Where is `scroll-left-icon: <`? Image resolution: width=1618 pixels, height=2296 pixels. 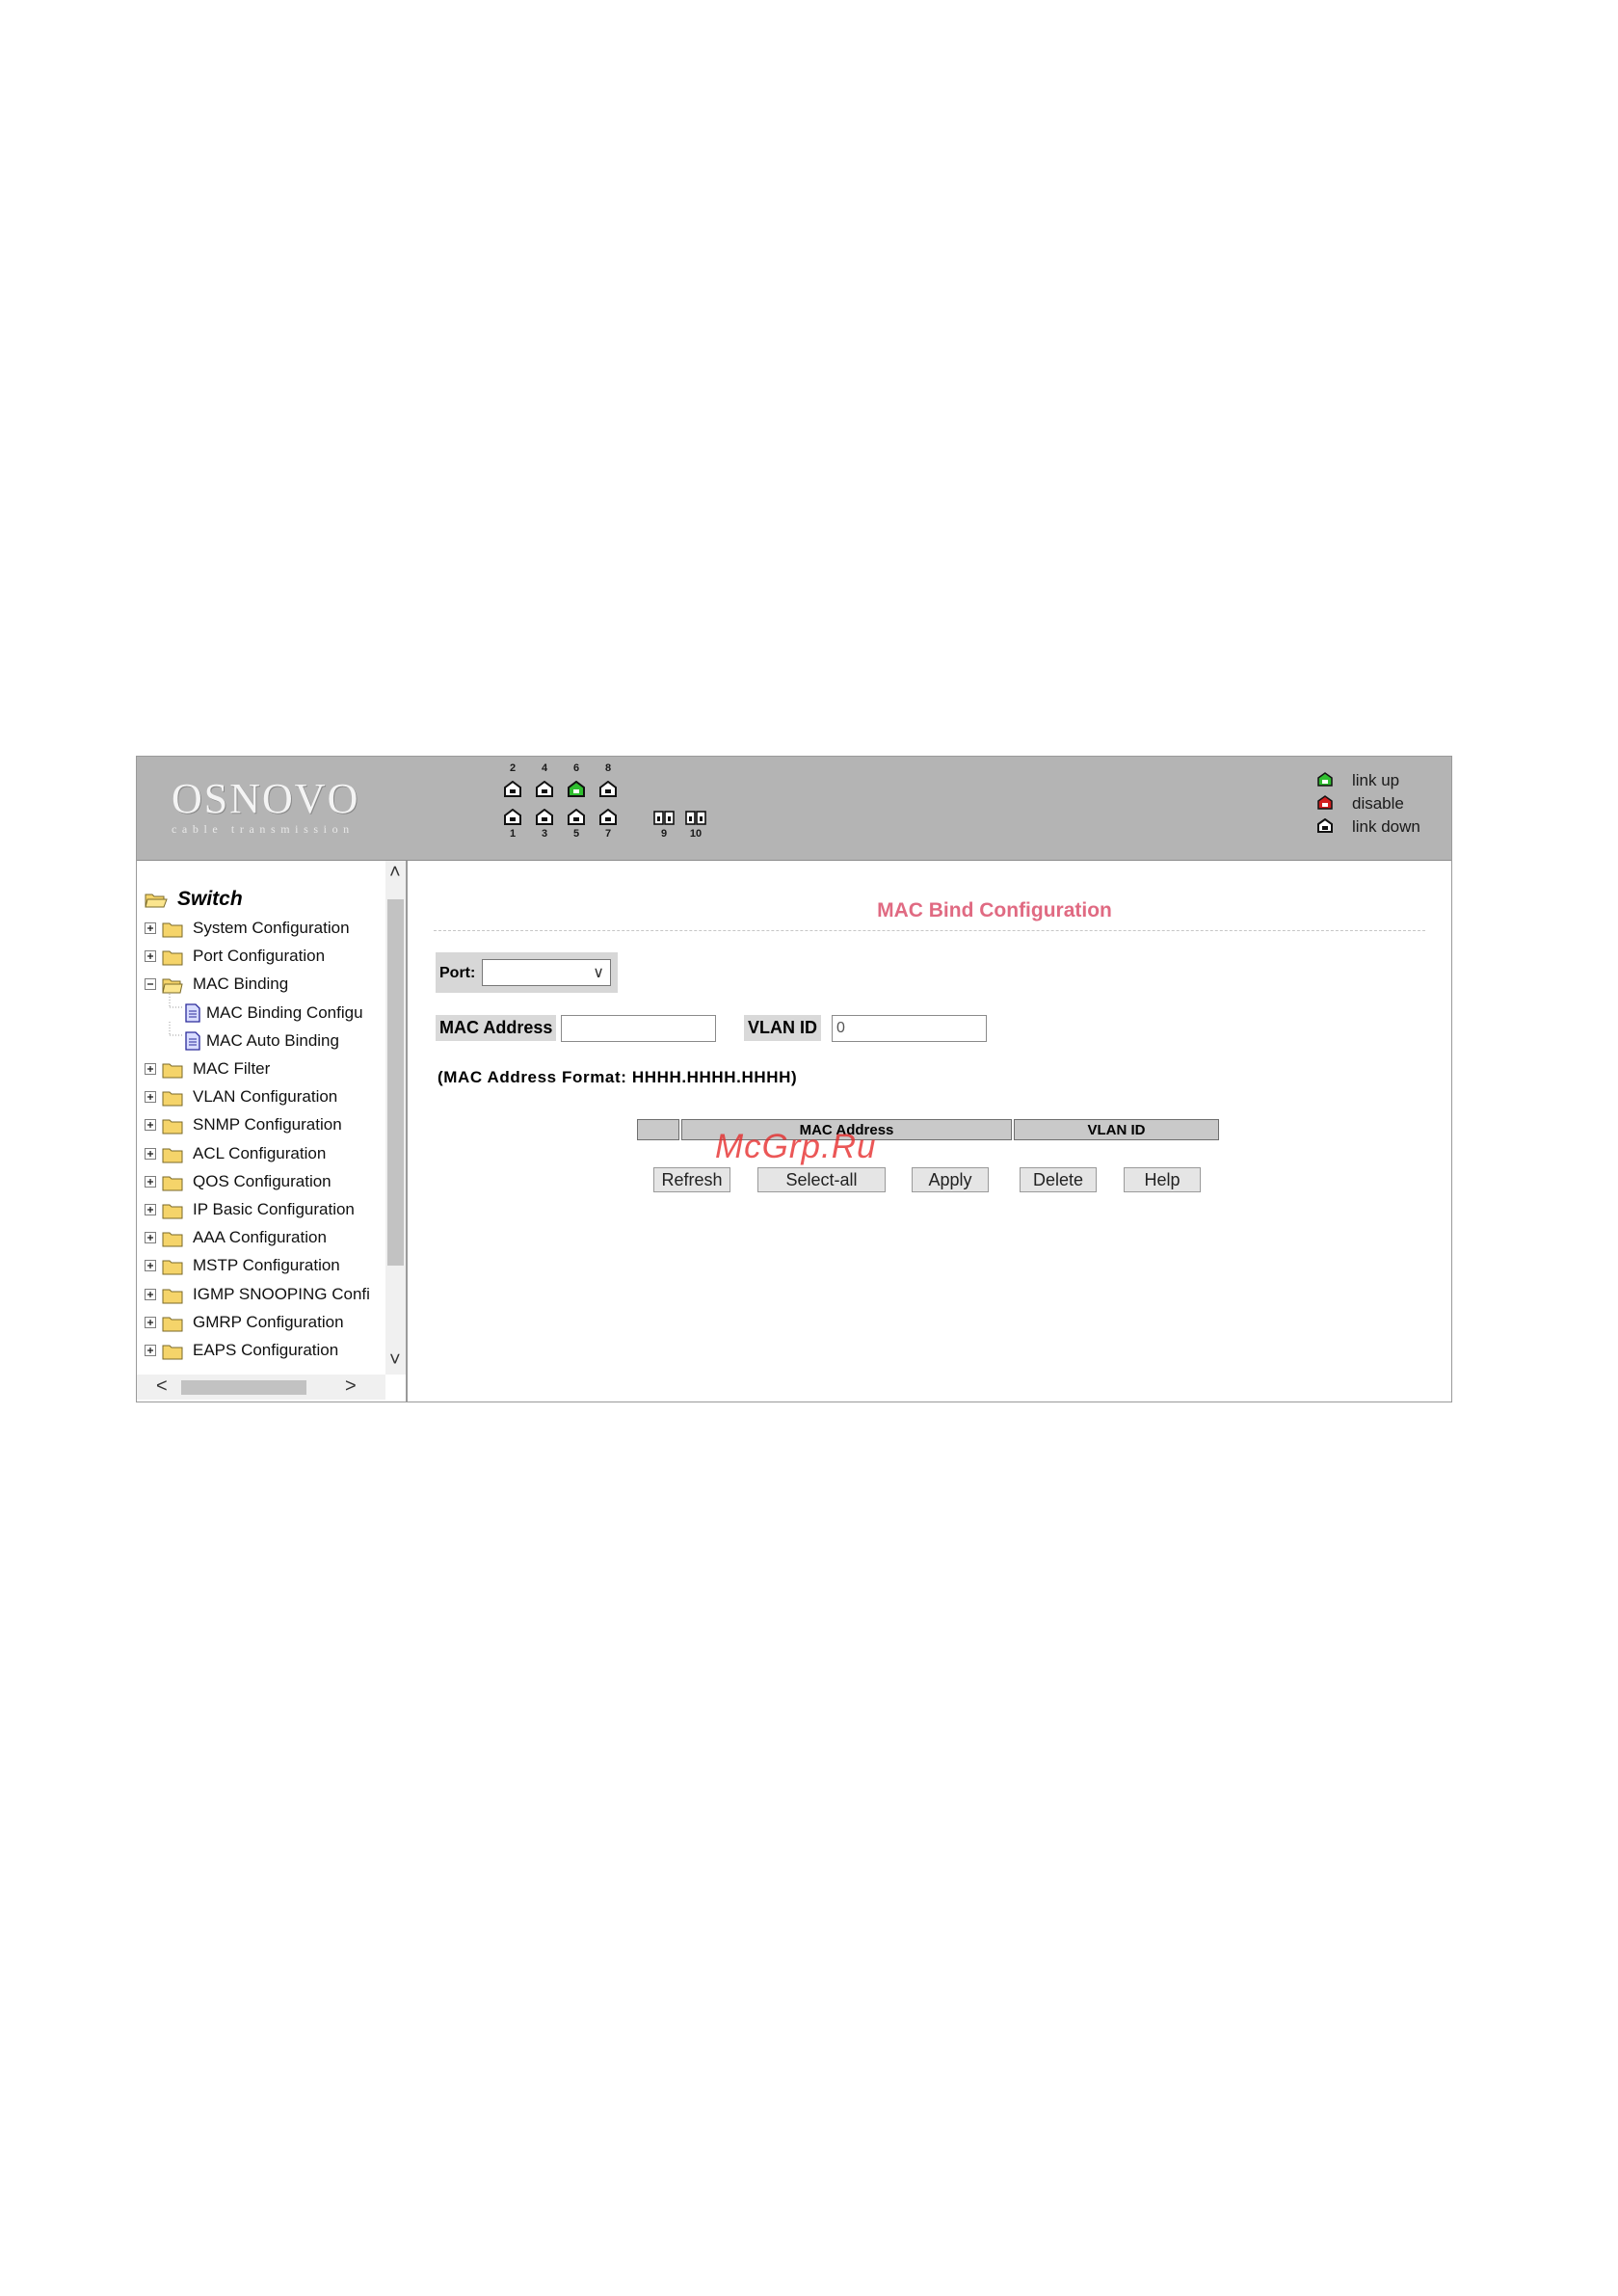
scroll-left-icon: < is located at coordinates (162, 1386).